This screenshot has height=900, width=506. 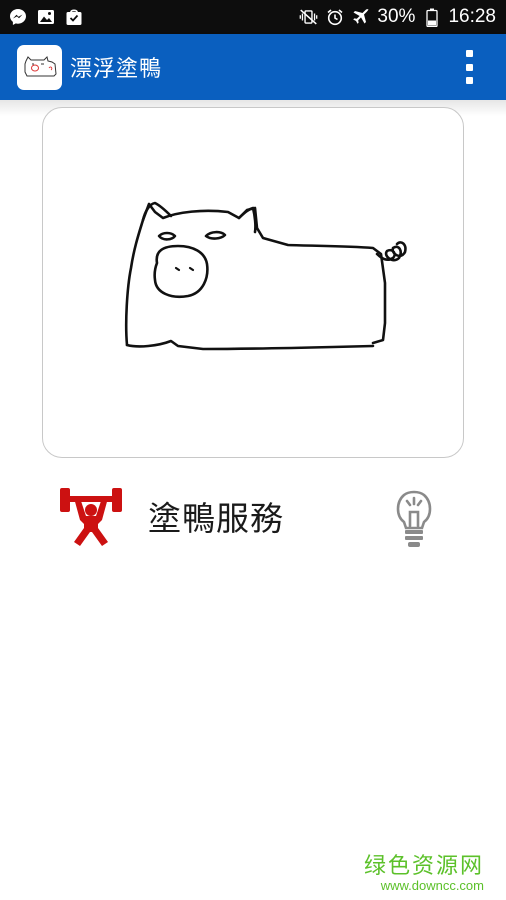 I want to click on battery-icon, so click(x=431, y=17).